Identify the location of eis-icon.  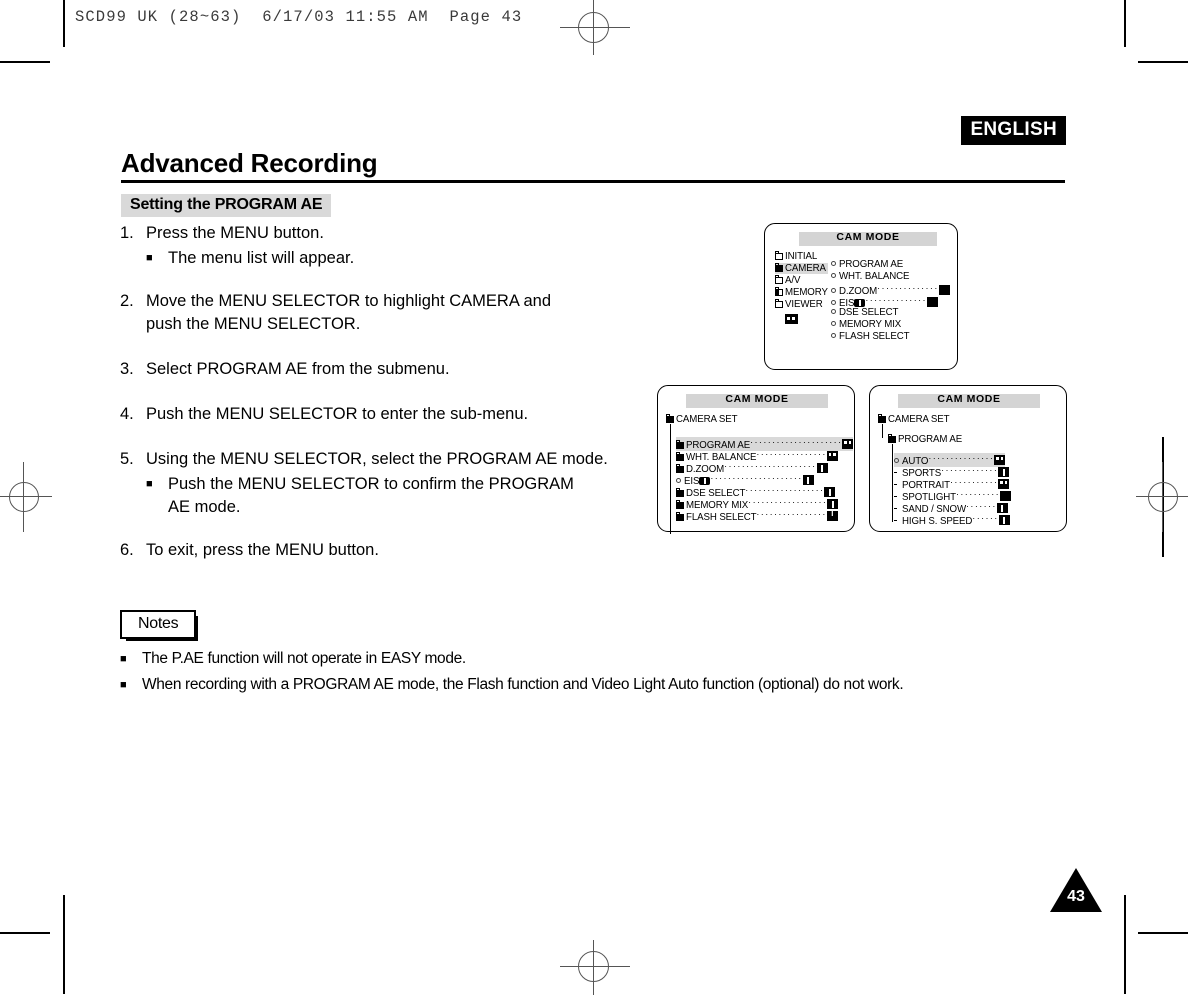
(705, 481).